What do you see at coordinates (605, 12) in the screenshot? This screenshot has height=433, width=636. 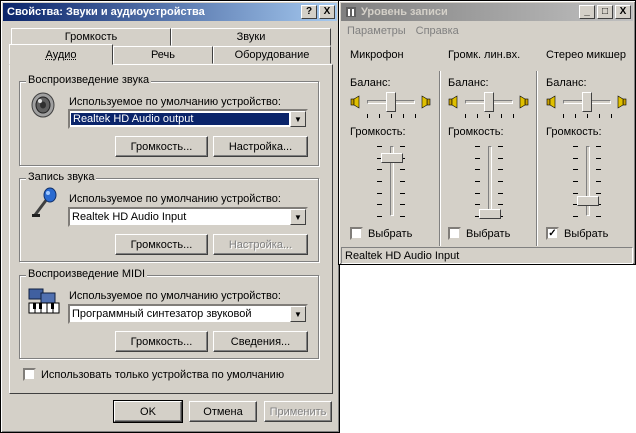 I see `maximize-button: □` at bounding box center [605, 12].